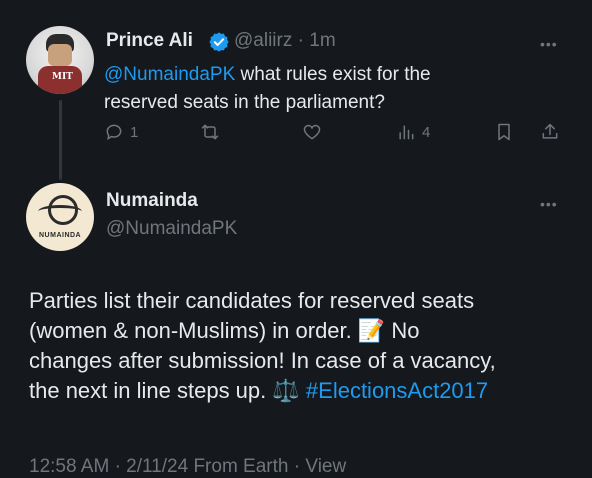  Describe the element at coordinates (151, 390) in the screenshot. I see `tweet-text-line4: the next in line steps up.` at that location.